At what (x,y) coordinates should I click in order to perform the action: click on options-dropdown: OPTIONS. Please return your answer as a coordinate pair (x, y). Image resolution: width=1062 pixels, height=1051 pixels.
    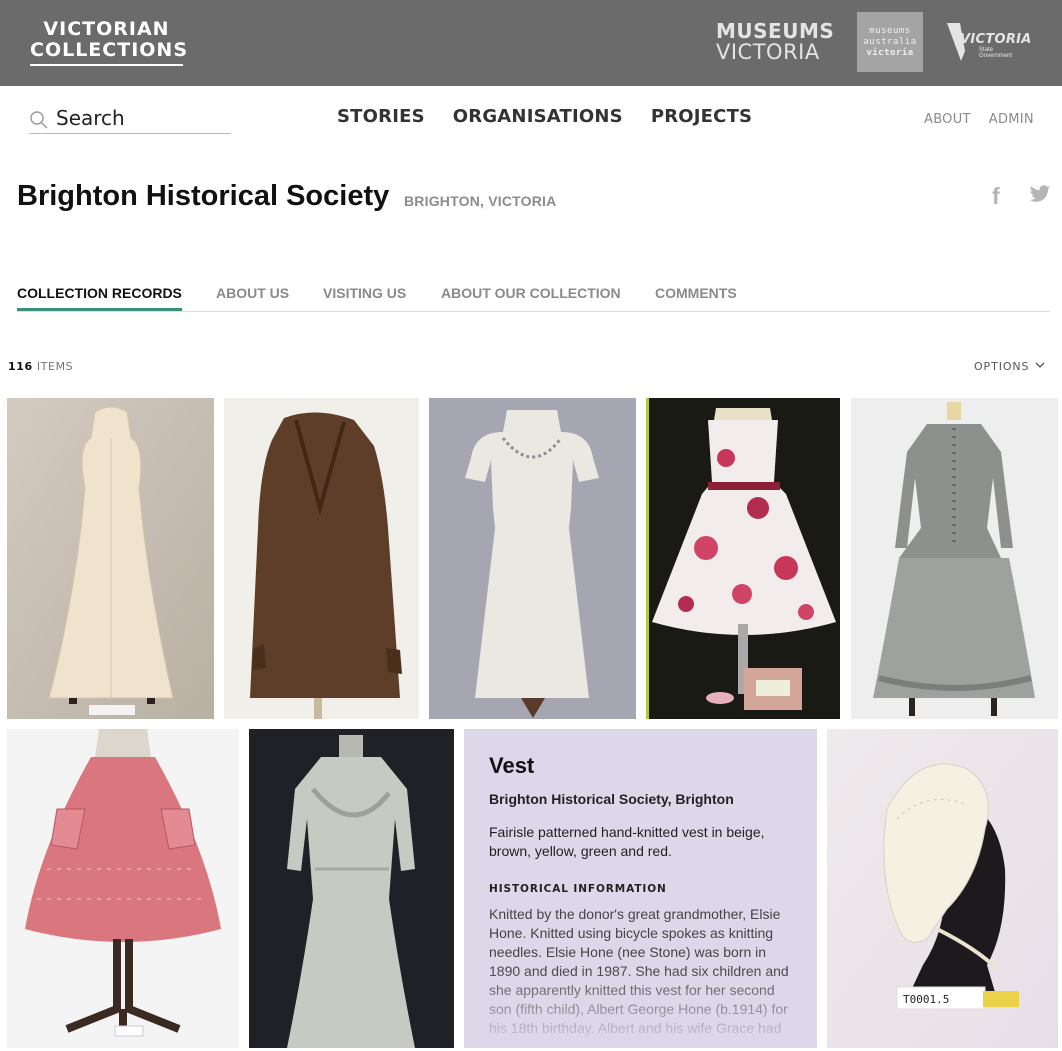
    Looking at the image, I should click on (1009, 366).